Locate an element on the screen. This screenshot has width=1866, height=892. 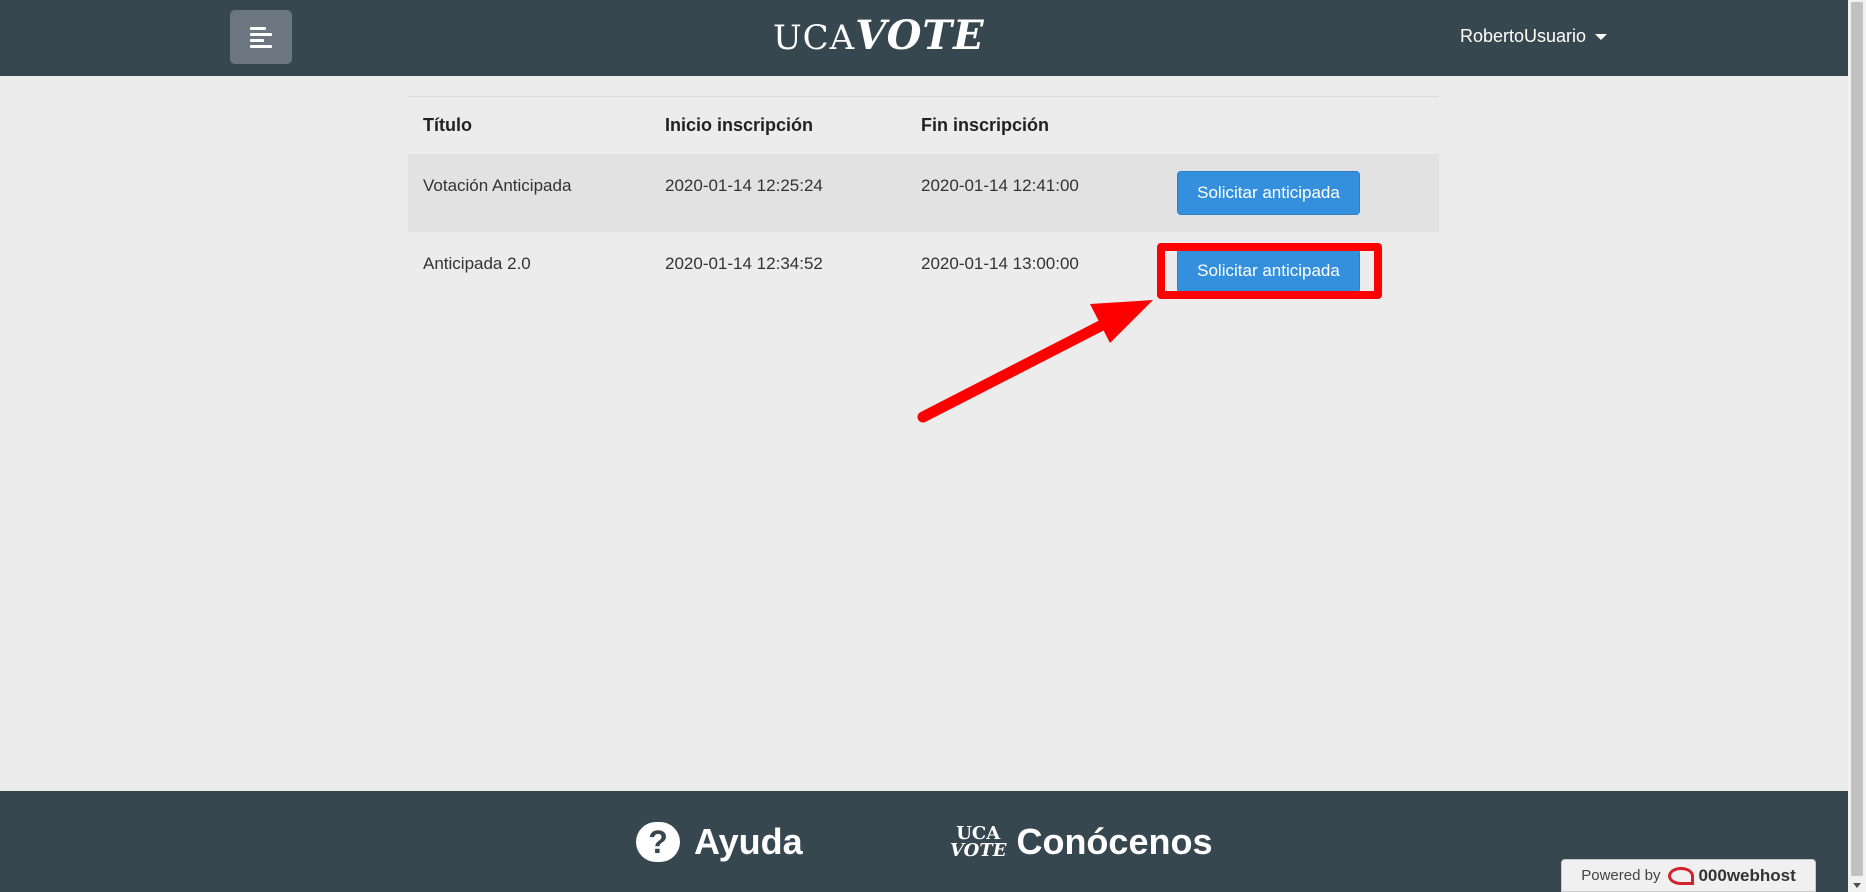
about-link: UCA VOTE Conócenos is located at coordinates (1081, 842).